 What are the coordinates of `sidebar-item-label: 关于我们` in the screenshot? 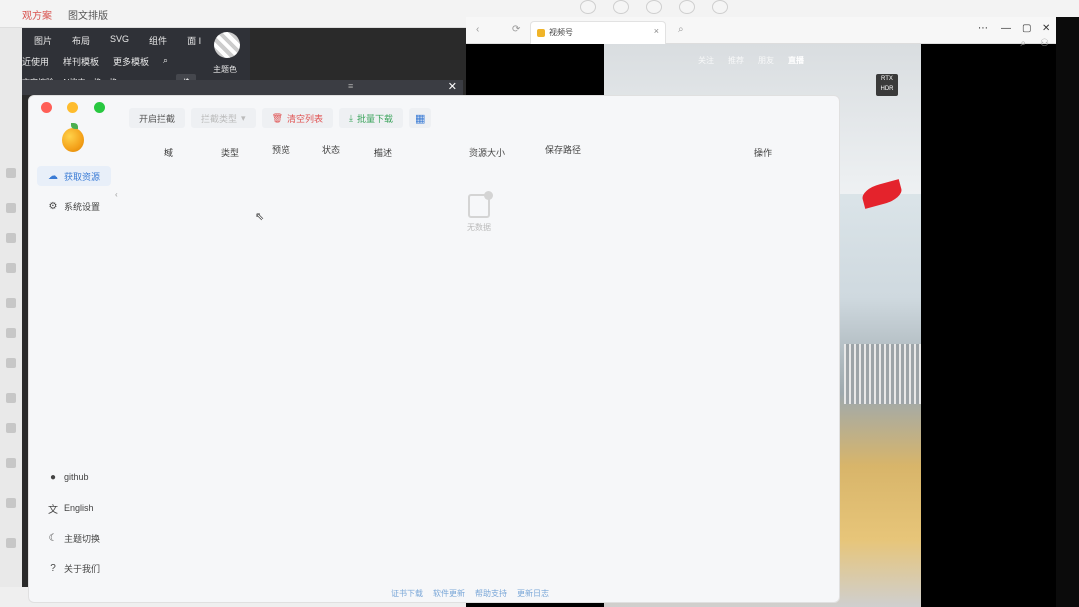 It's located at (82, 568).